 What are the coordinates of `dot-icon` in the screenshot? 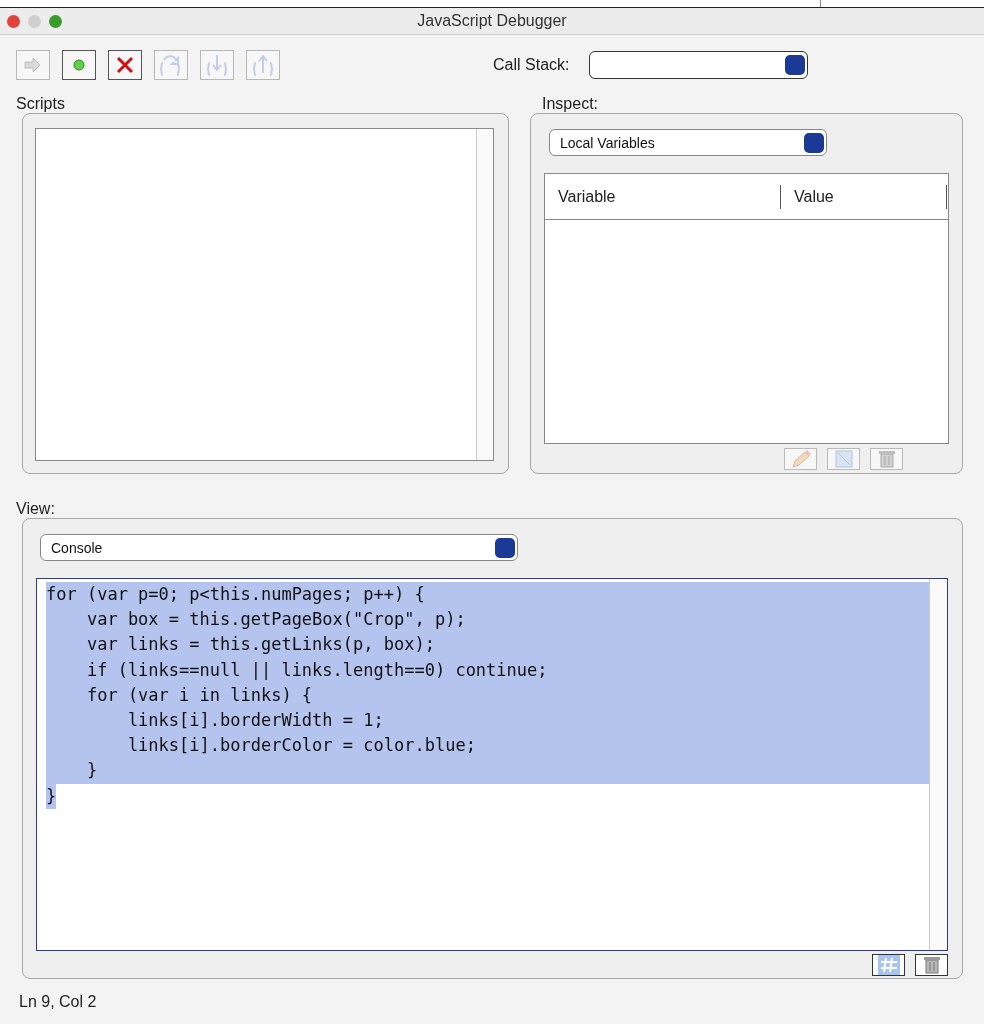 It's located at (79, 65).